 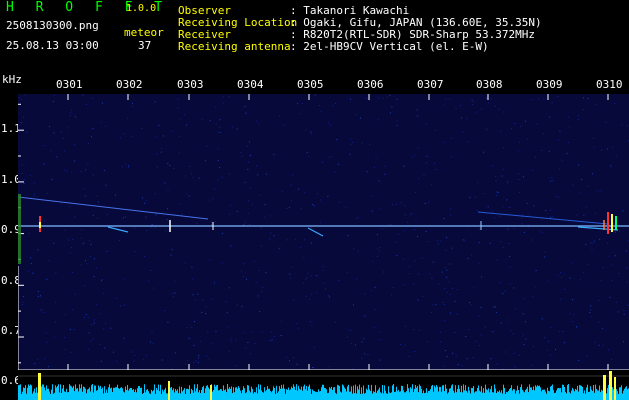 I want to click on date-time: 25.08.13 03:00, so click(x=52, y=45).